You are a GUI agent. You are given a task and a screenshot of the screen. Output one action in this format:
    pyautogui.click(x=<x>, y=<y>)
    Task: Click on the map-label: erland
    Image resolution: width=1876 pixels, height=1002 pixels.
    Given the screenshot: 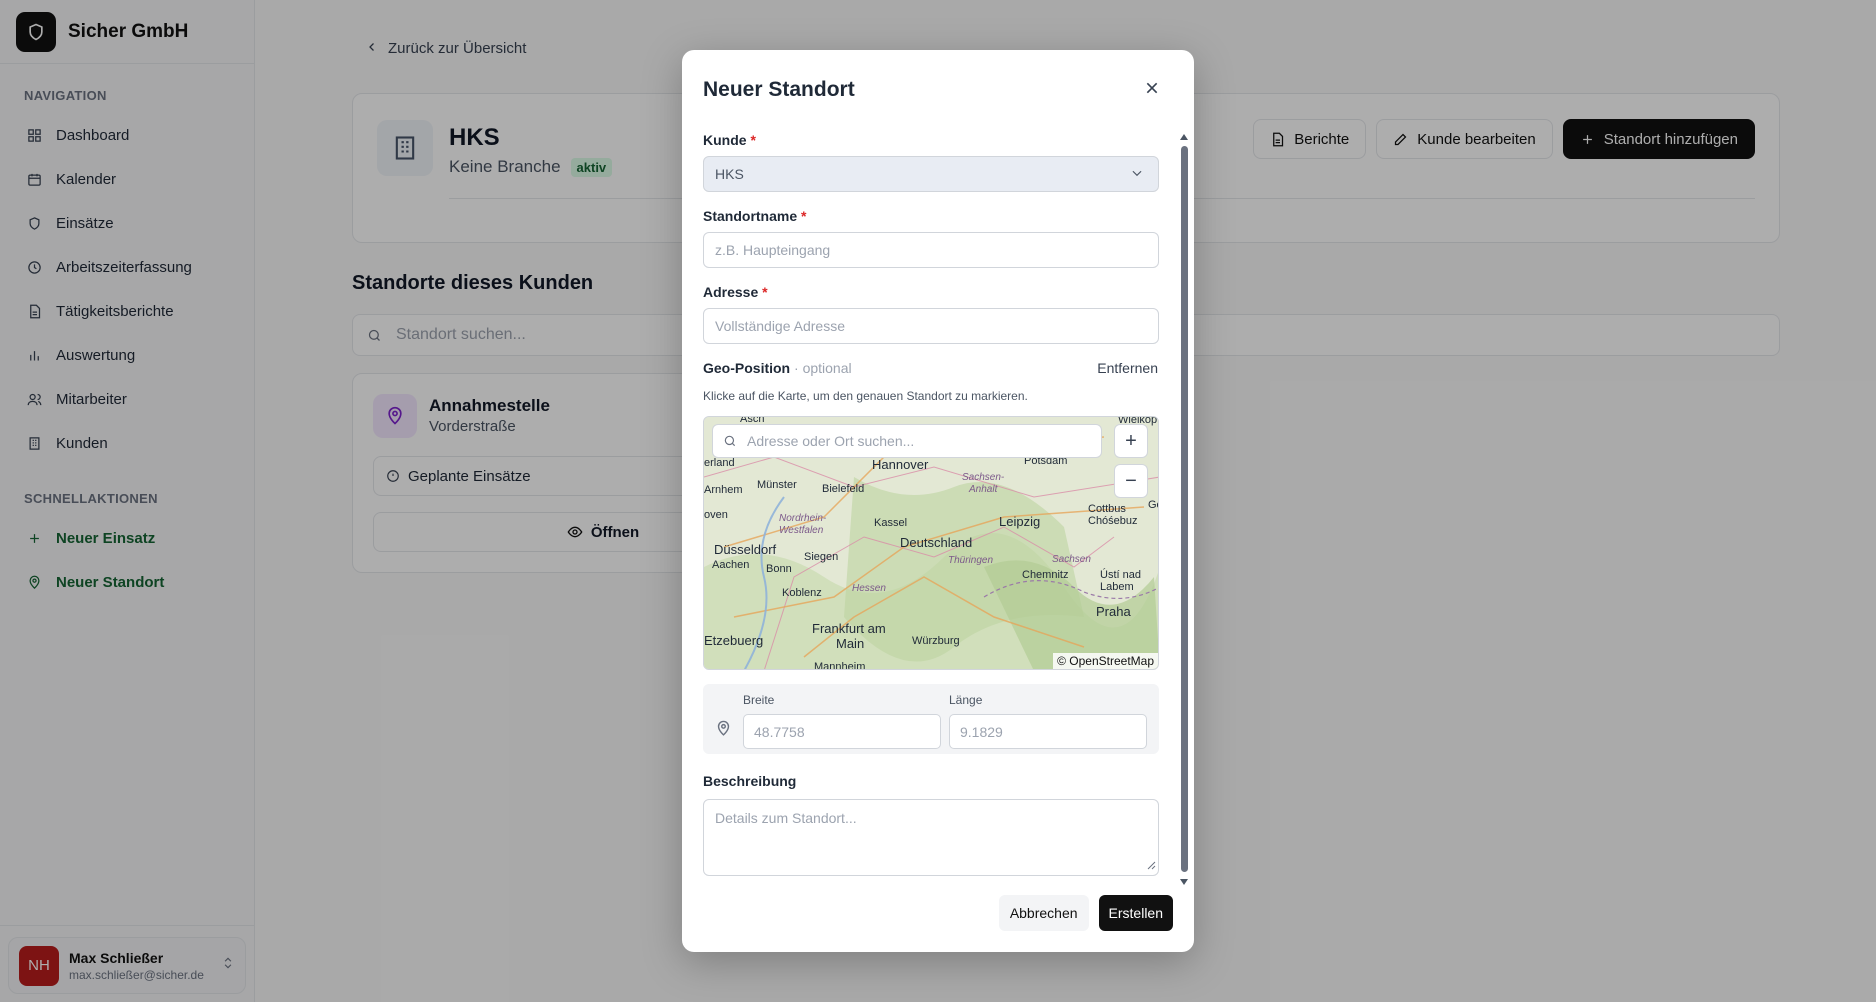 What is the action you would take?
    pyautogui.click(x=719, y=463)
    